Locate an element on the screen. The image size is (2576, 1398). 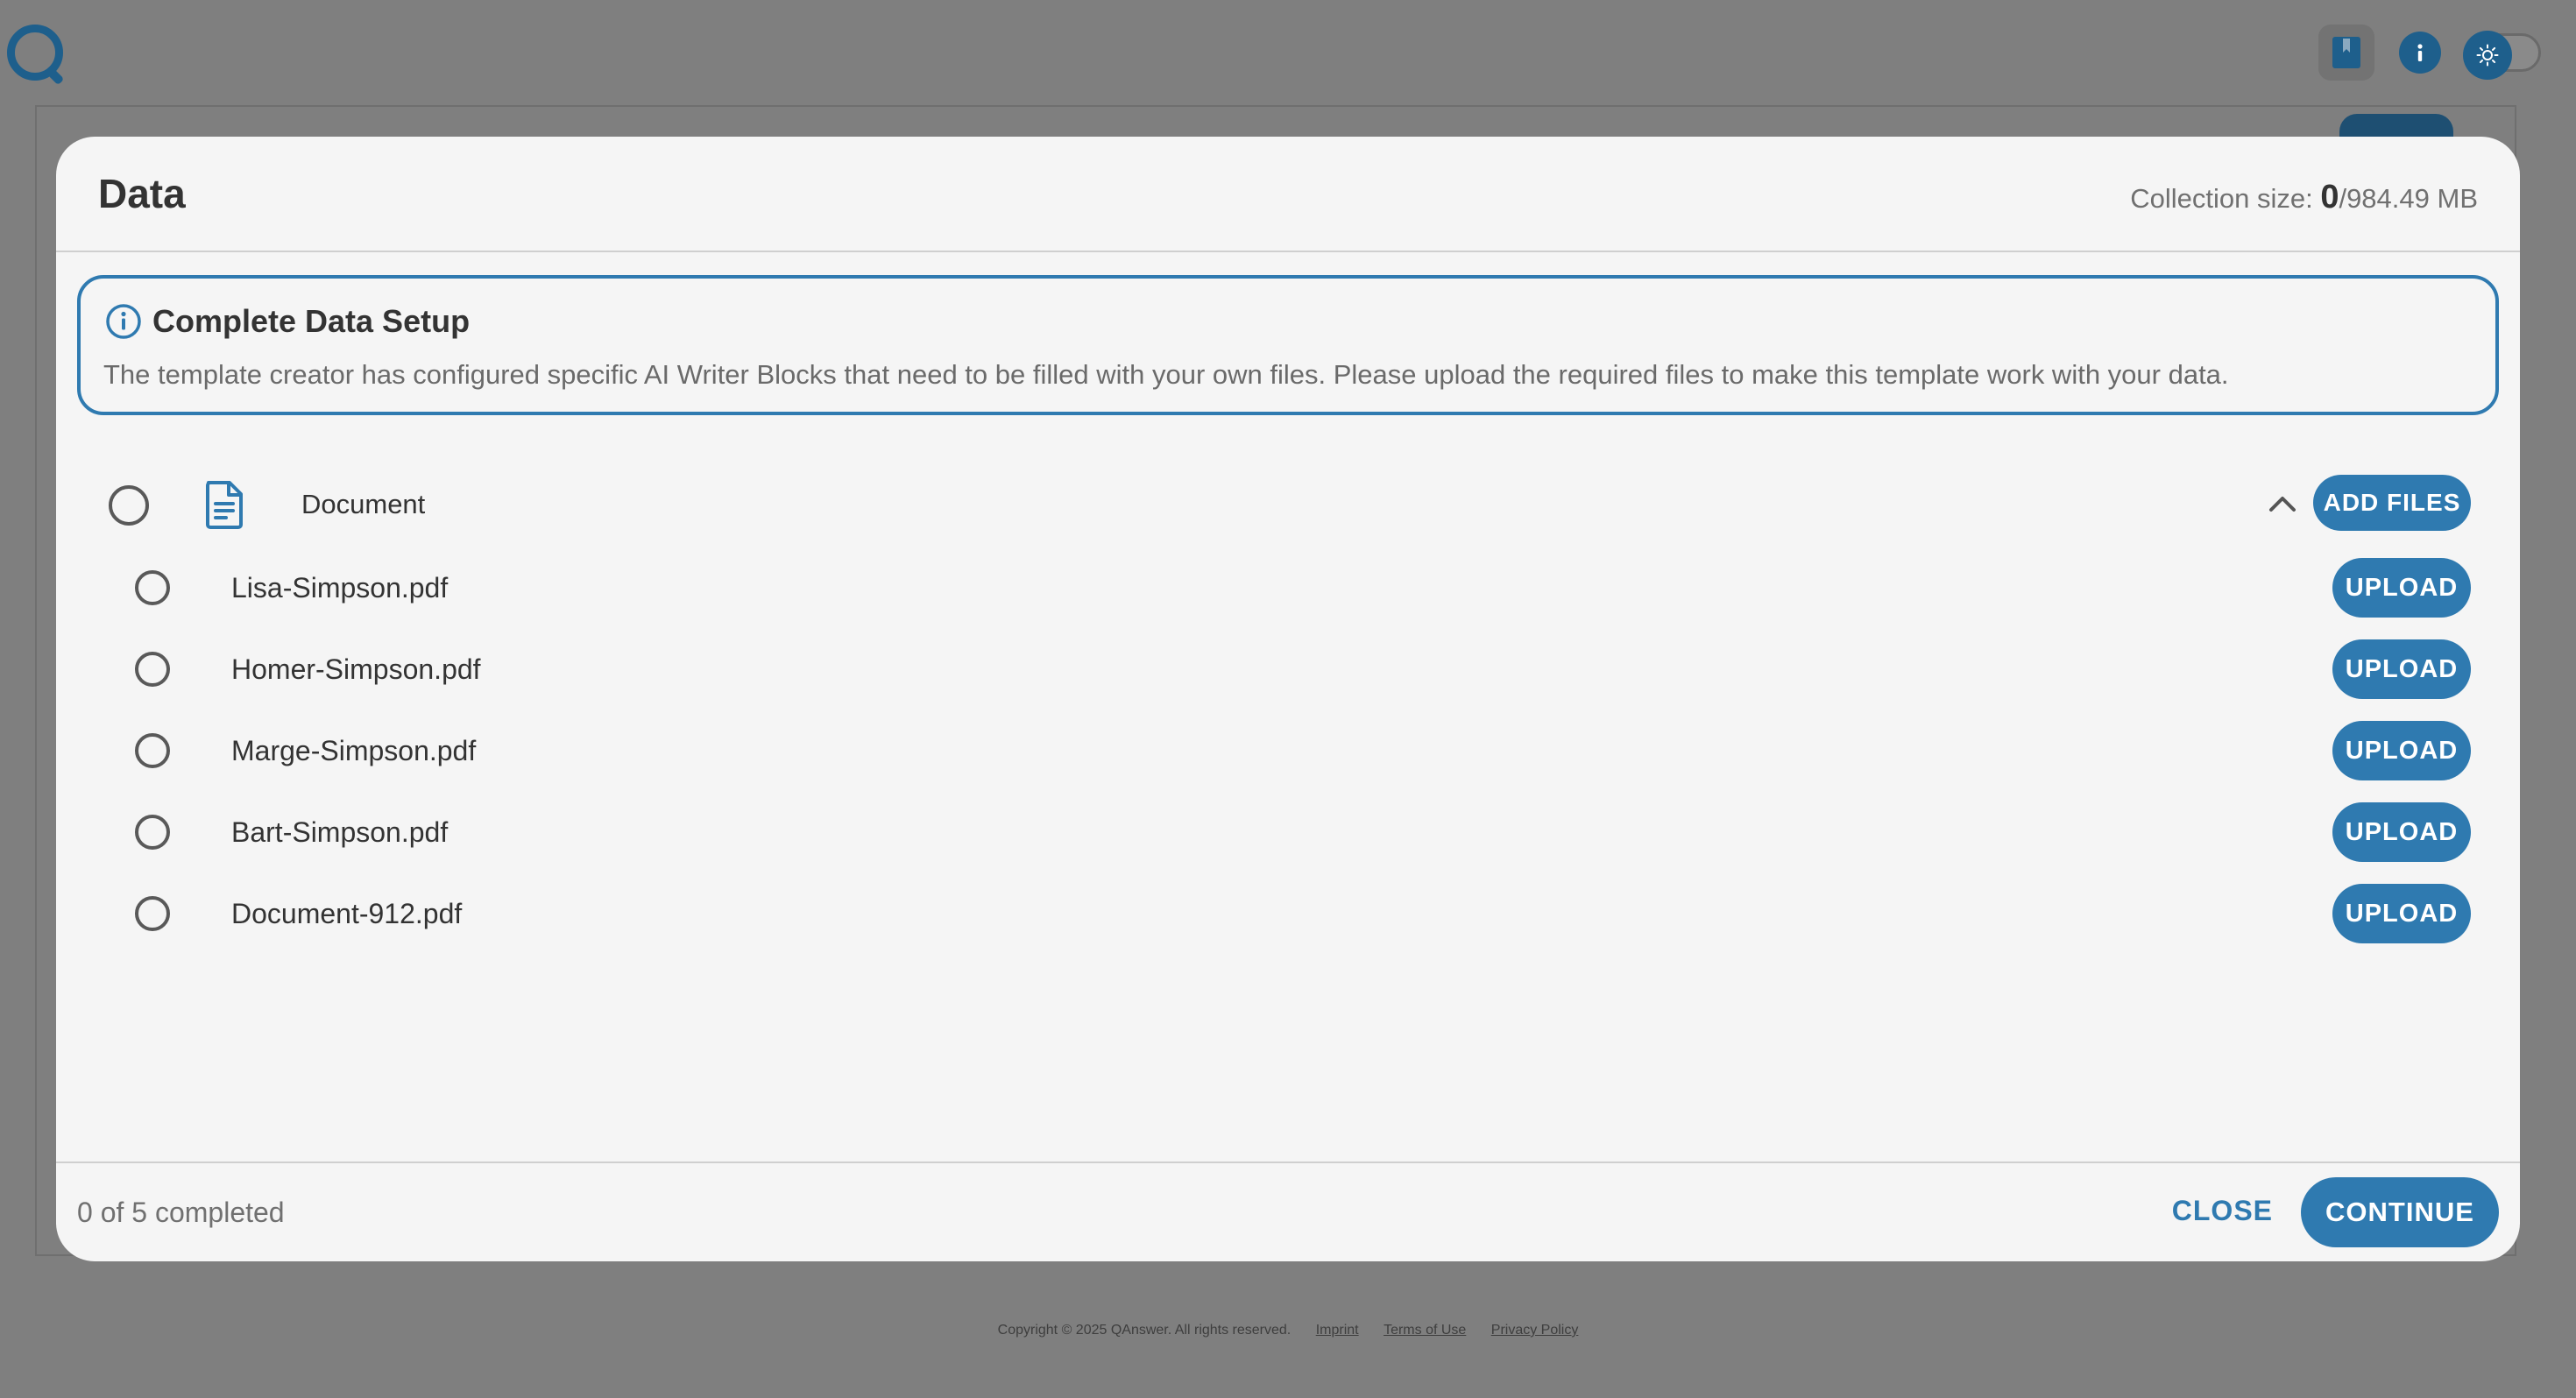
collection-size-label: Collection size: is located at coordinates (2225, 198).